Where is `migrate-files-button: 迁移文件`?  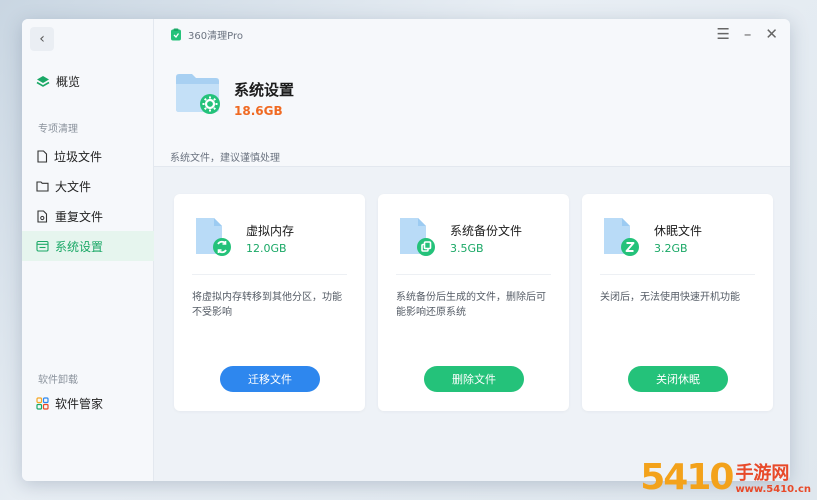 migrate-files-button: 迁移文件 is located at coordinates (270, 379).